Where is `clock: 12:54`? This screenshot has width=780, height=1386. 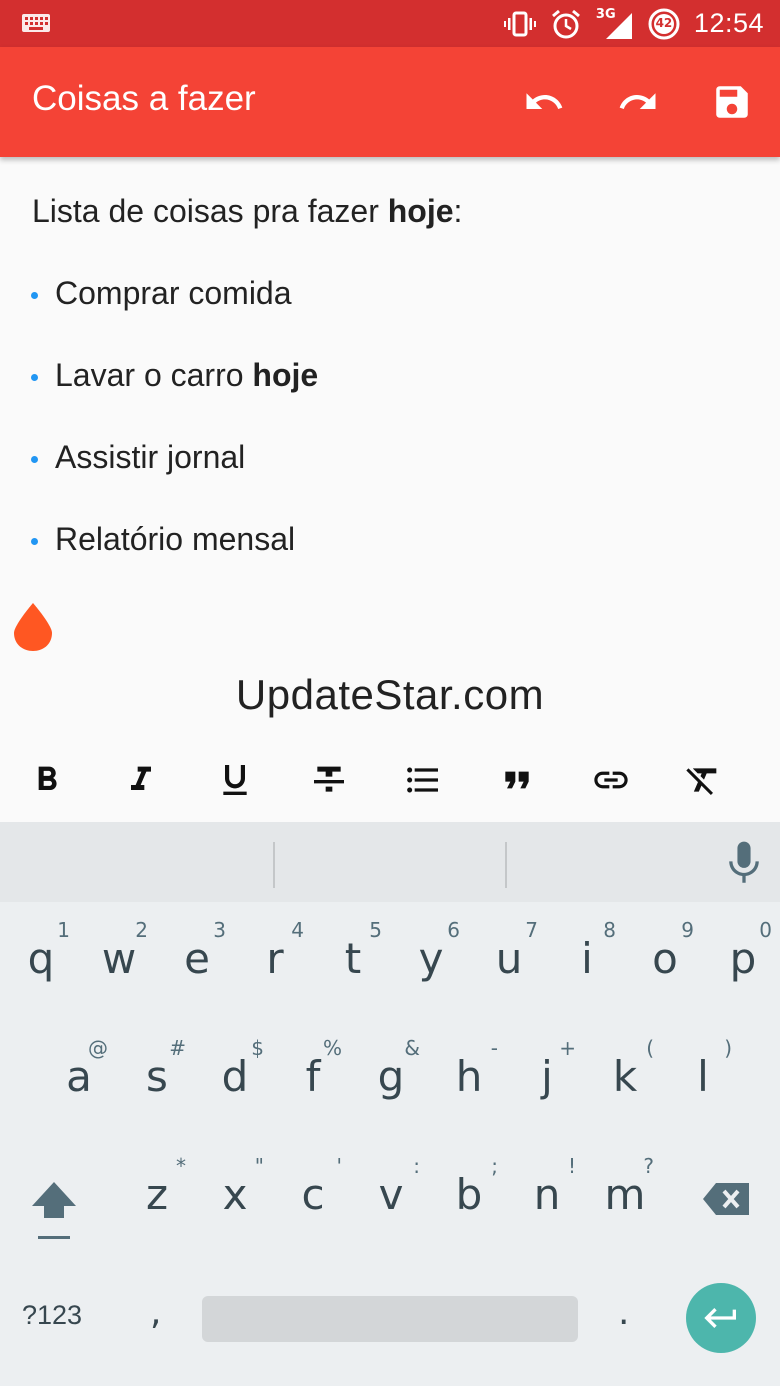 clock: 12:54 is located at coordinates (728, 23).